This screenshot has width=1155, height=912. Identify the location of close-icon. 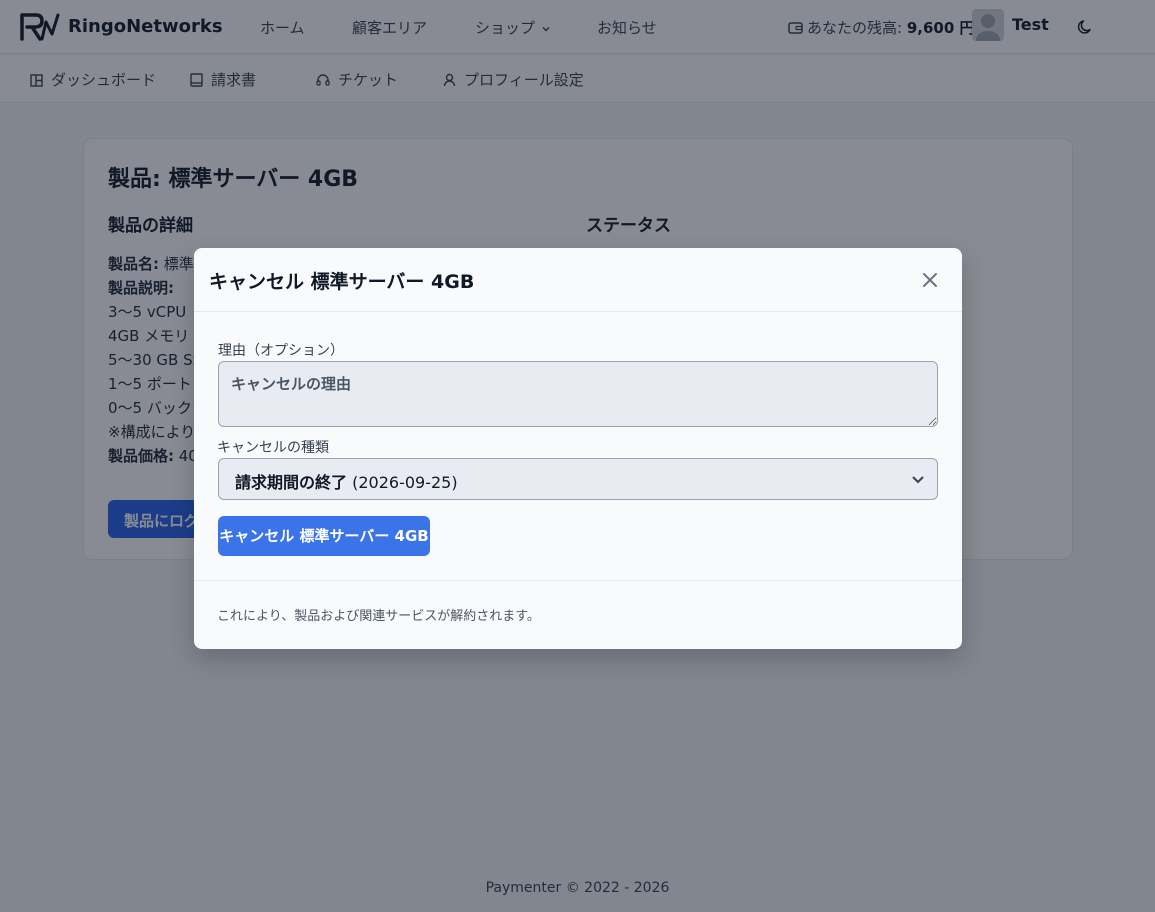
(930, 280).